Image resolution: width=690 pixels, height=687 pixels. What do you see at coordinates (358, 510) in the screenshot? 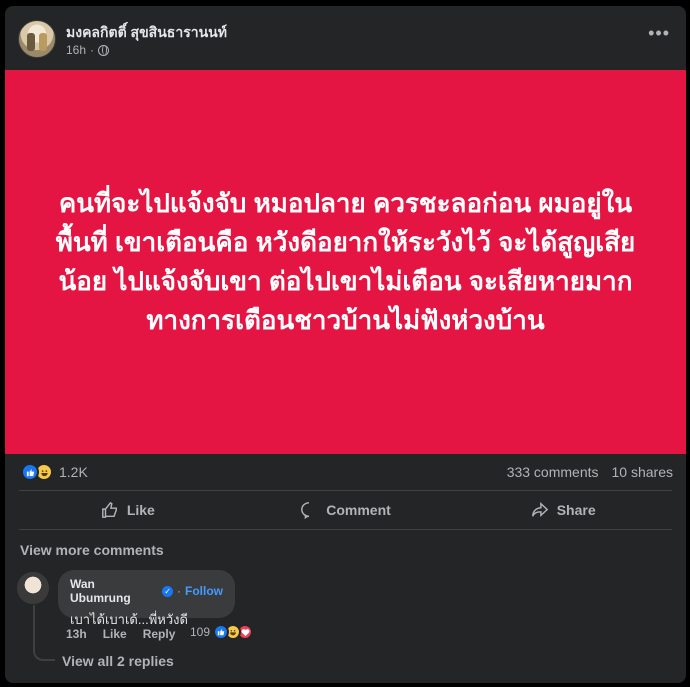
I see `comment-label: Comment` at bounding box center [358, 510].